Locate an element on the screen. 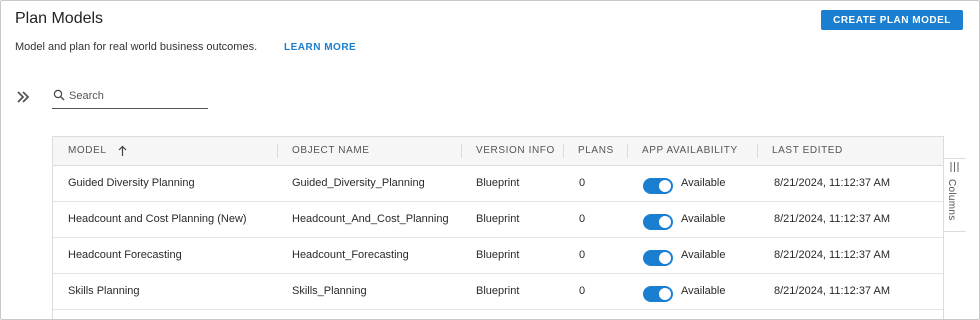 The width and height of the screenshot is (980, 320). arrow-up-icon is located at coordinates (122, 150).